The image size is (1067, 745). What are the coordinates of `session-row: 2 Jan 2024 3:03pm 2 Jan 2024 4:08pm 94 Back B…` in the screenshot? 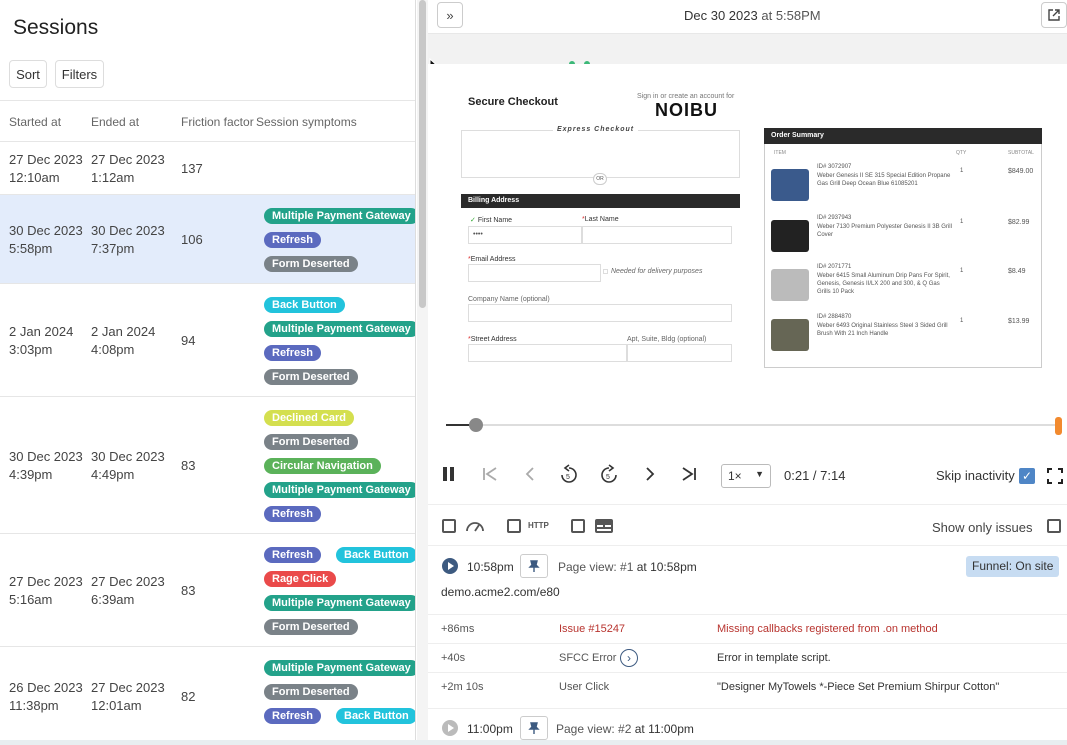 It's located at (207, 340).